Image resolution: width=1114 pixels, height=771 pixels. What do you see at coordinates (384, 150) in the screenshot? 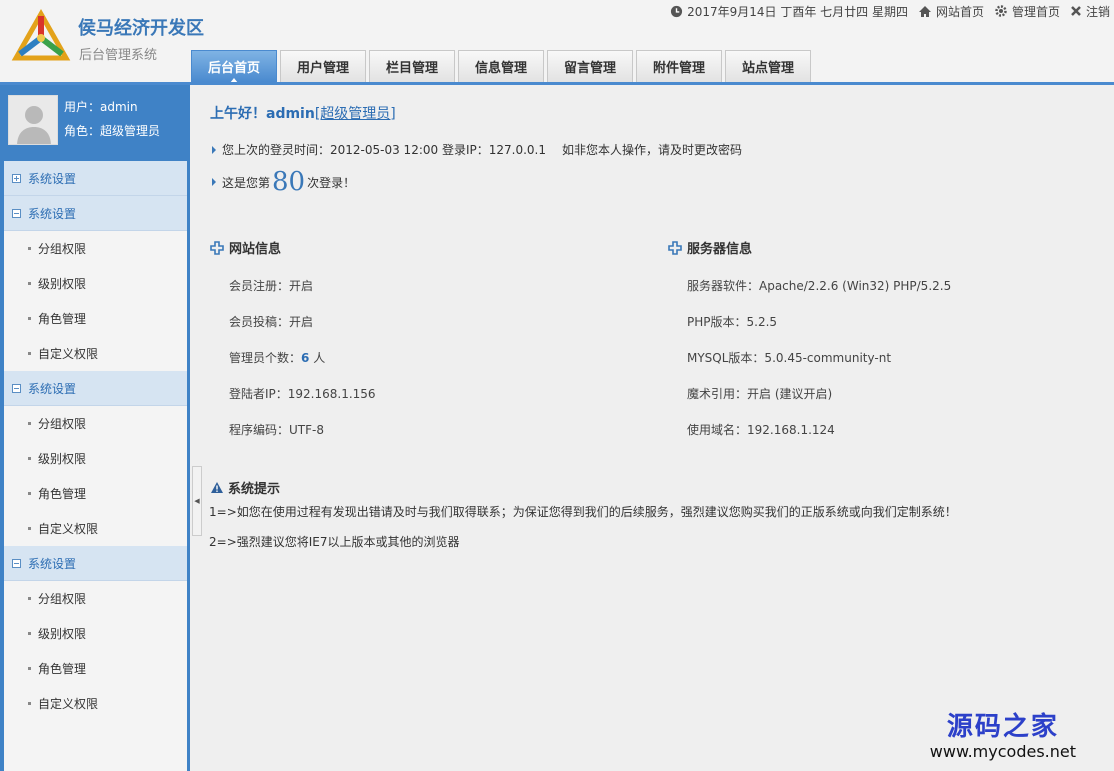
I see `last-login-text: 您上次的登灵时间：2012-05-03 12:00 登录IP：127.0.0.1` at bounding box center [384, 150].